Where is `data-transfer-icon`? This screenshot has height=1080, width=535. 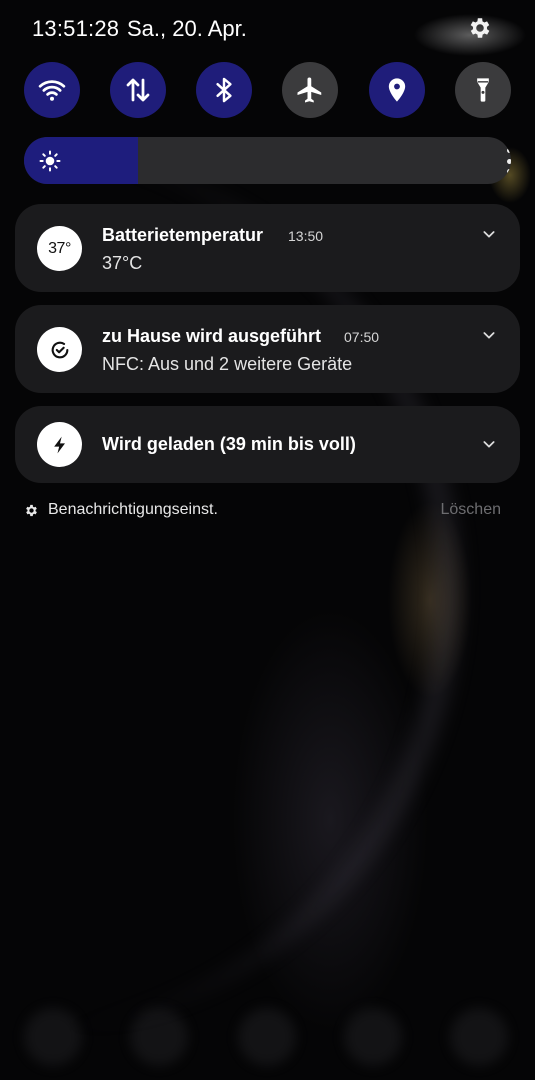 data-transfer-icon is located at coordinates (138, 90).